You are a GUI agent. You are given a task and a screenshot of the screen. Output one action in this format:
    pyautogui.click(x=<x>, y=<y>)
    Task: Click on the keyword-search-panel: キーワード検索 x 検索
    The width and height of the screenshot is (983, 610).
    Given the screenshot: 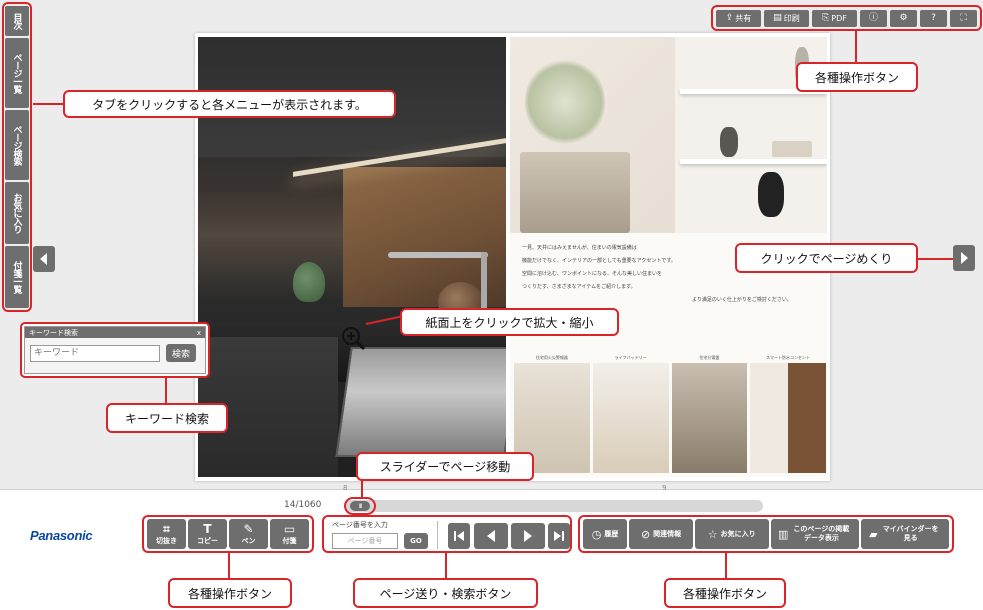 What is the action you would take?
    pyautogui.click(x=115, y=350)
    